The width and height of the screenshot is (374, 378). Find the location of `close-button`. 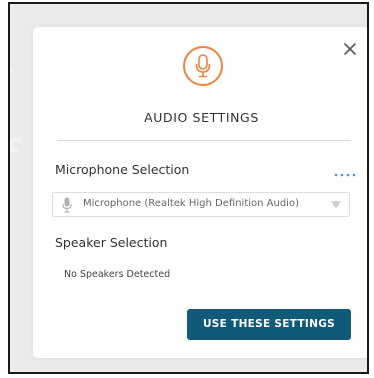

close-button is located at coordinates (350, 49).